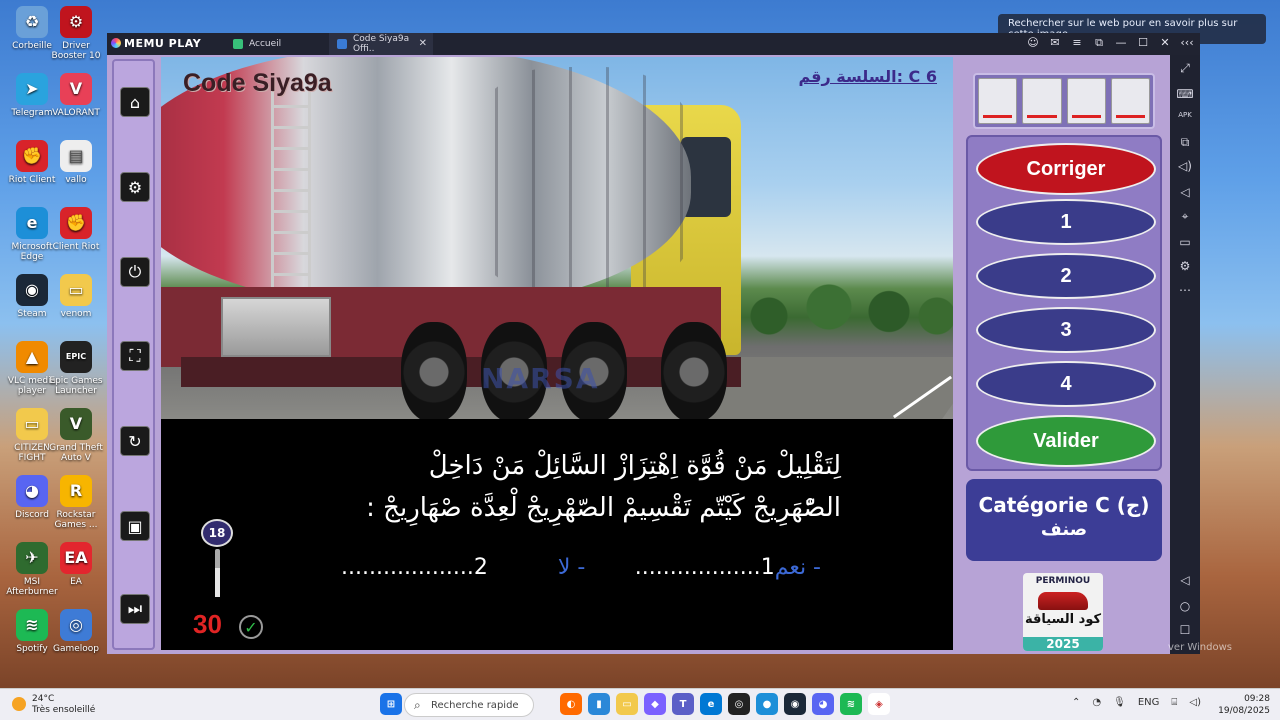 This screenshot has width=1280, height=720. I want to click on option-4-button: 4, so click(1066, 384).